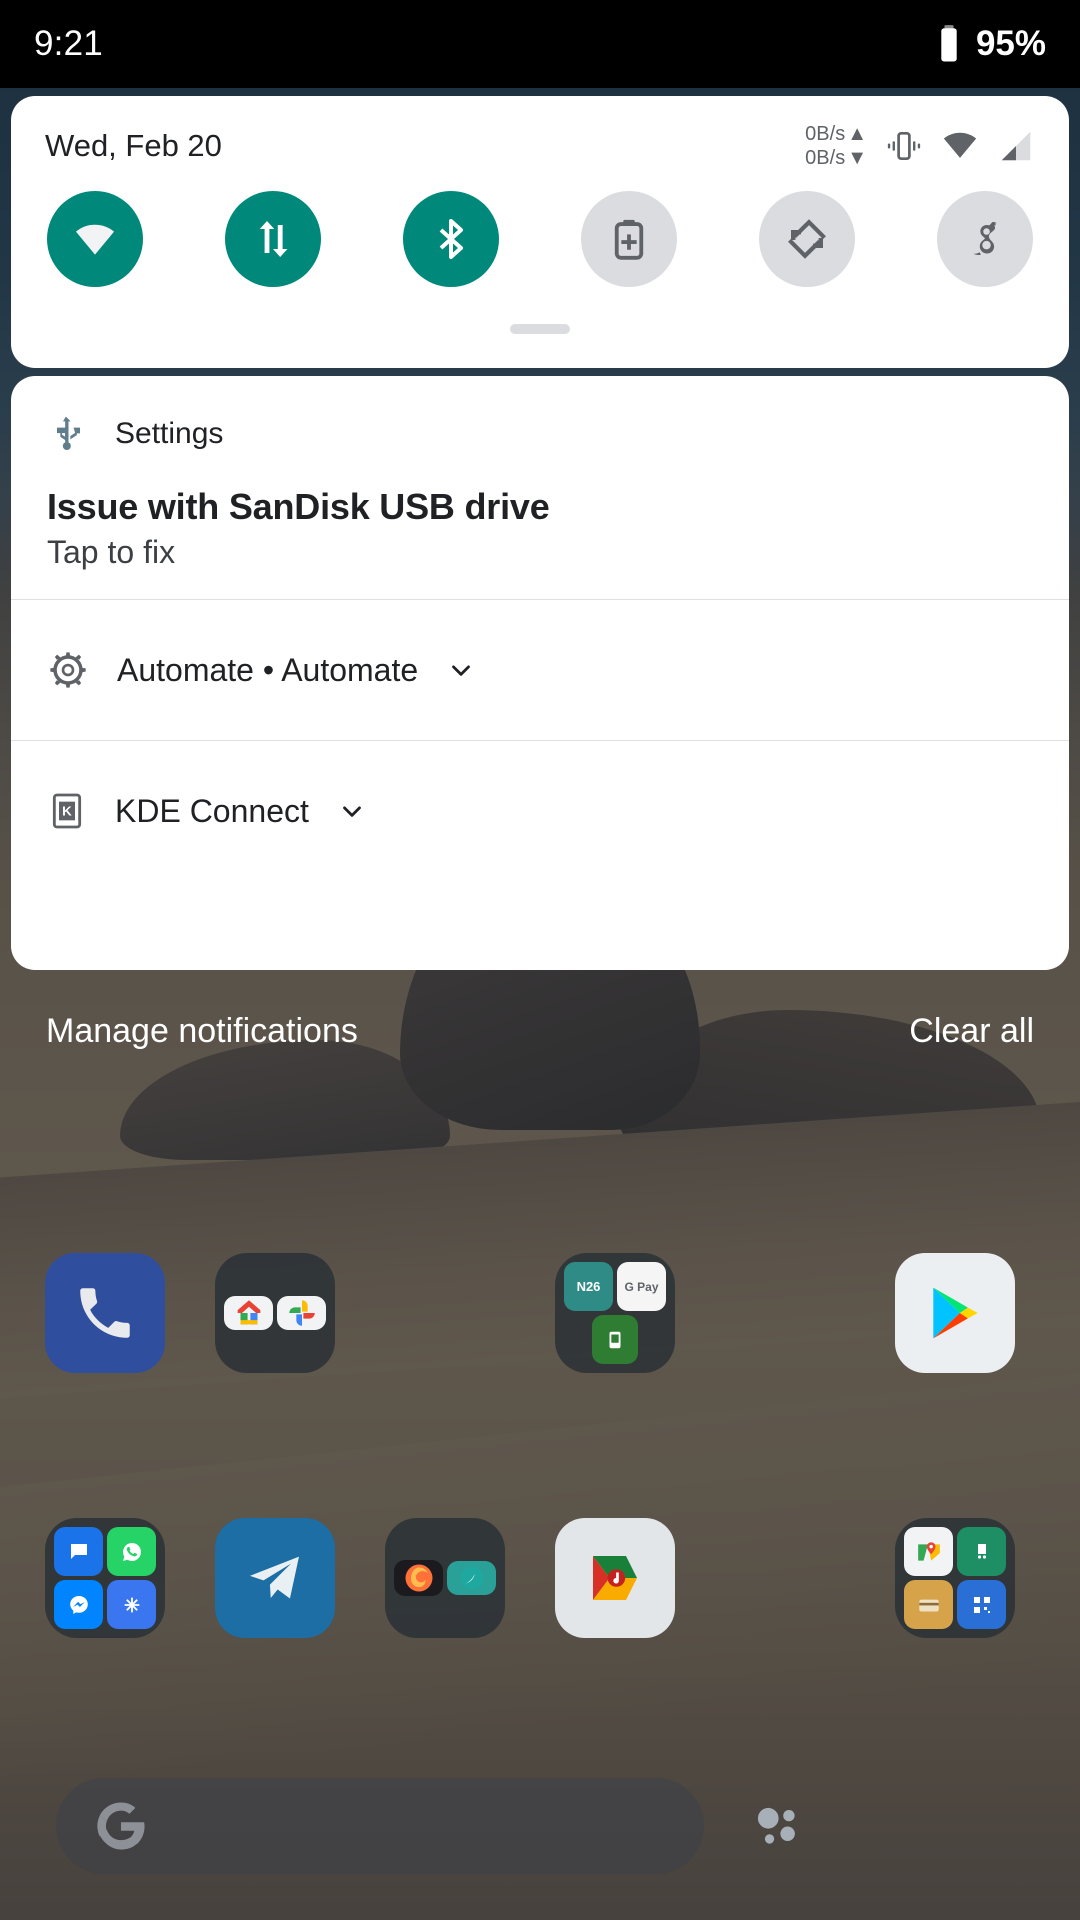 The image size is (1080, 1920). Describe the element at coordinates (111, 552) in the screenshot. I see `notification-subtitle: Tap to fix` at that location.